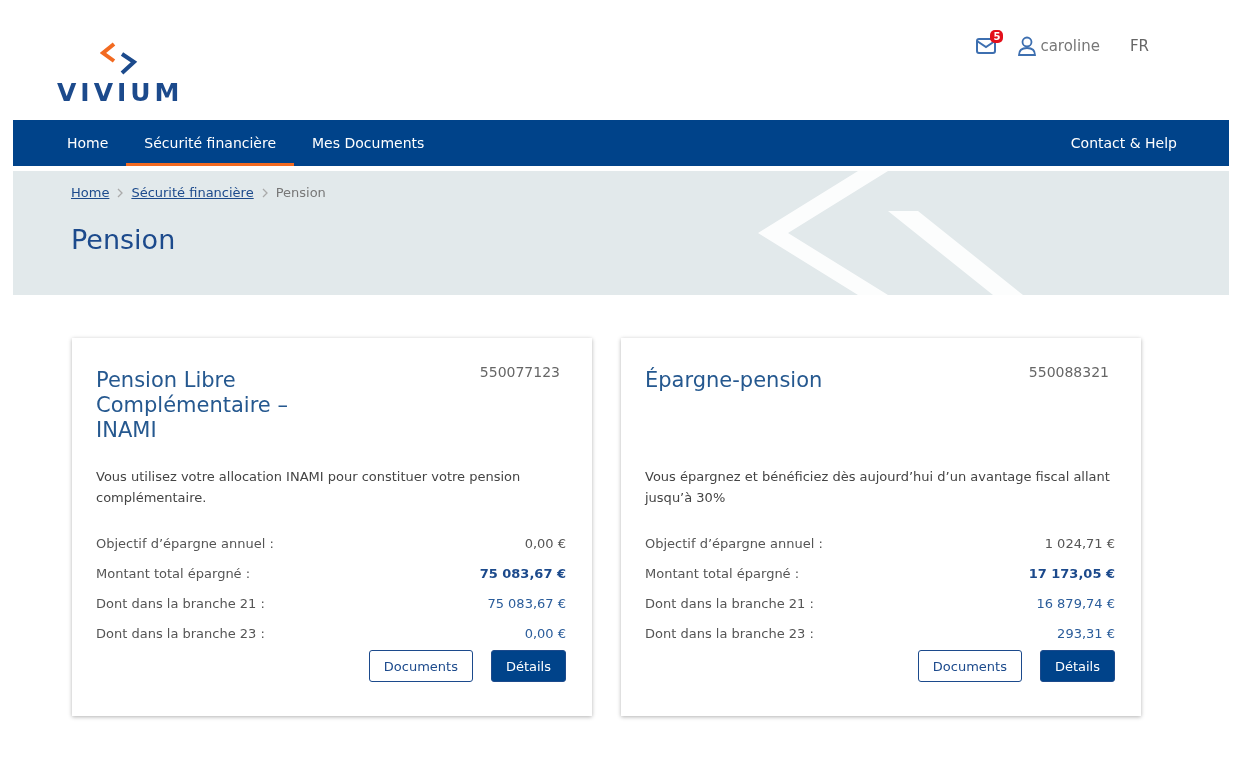 Image resolution: width=1238 pixels, height=777 pixels. I want to click on nav-tab: Mes Documents, so click(368, 143).